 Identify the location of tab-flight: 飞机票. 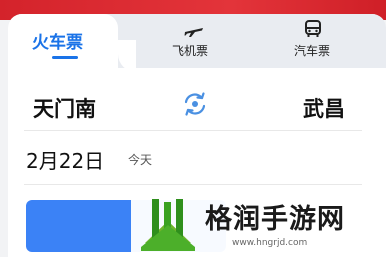
(198, 41).